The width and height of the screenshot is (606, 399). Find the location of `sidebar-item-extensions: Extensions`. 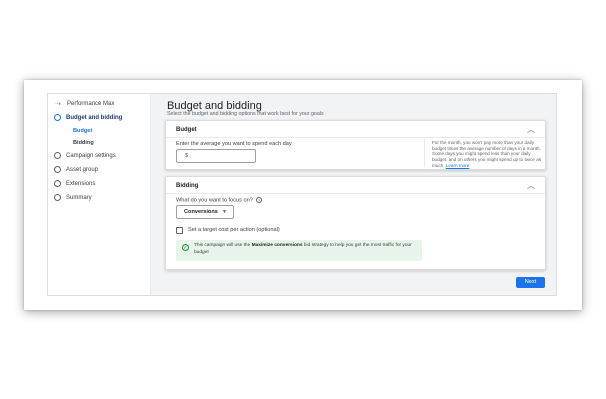

sidebar-item-extensions: Extensions is located at coordinates (74, 183).